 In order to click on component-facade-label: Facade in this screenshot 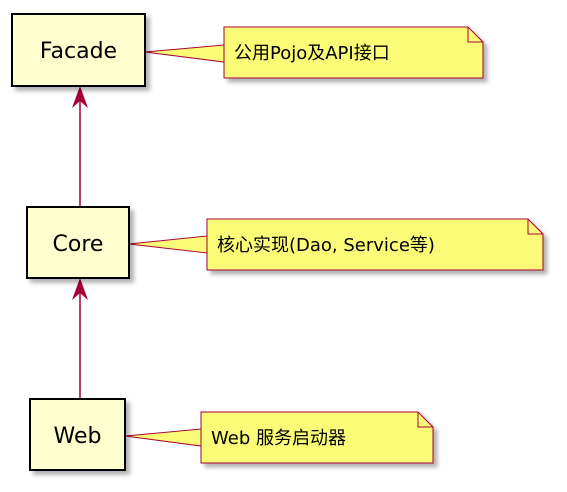, I will do `click(78, 51)`.